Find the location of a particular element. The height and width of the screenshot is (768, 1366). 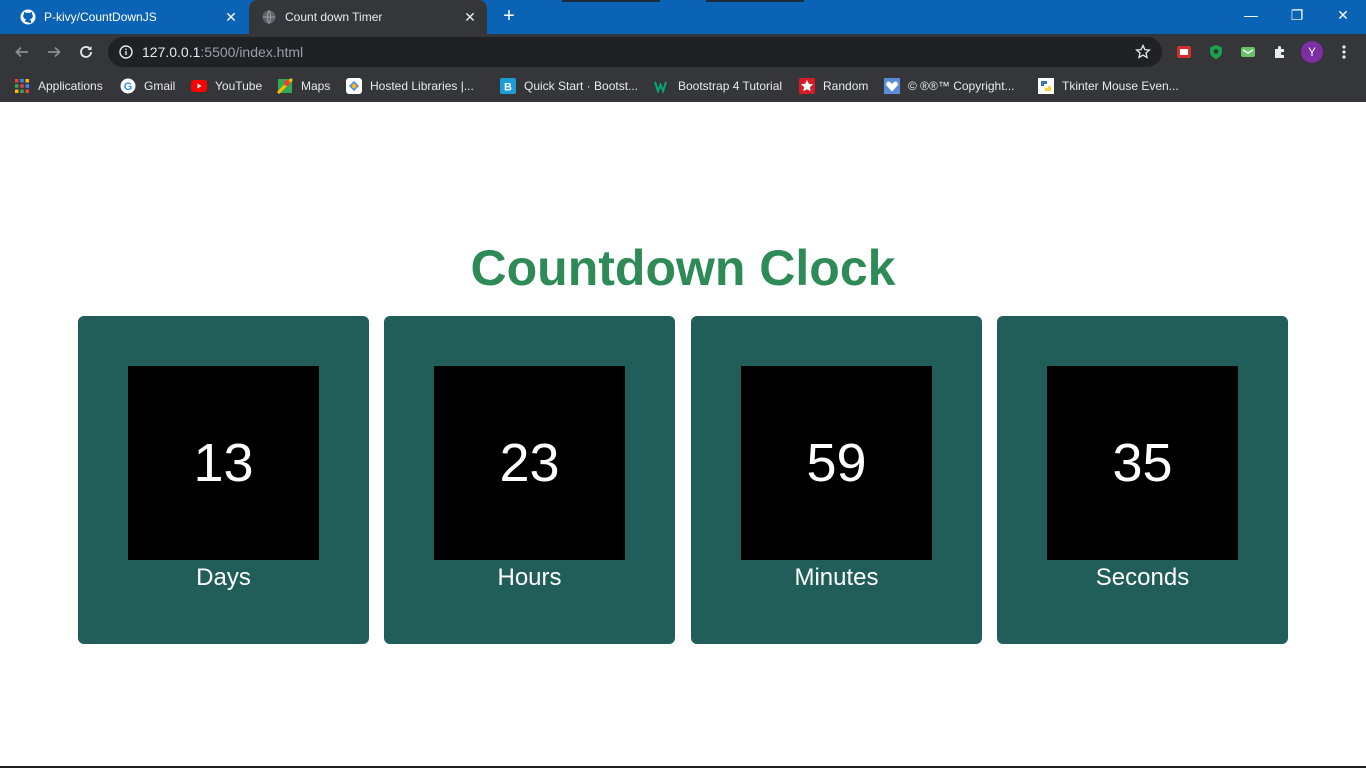

bookmark-gmail: G Gmail is located at coordinates (147, 86).